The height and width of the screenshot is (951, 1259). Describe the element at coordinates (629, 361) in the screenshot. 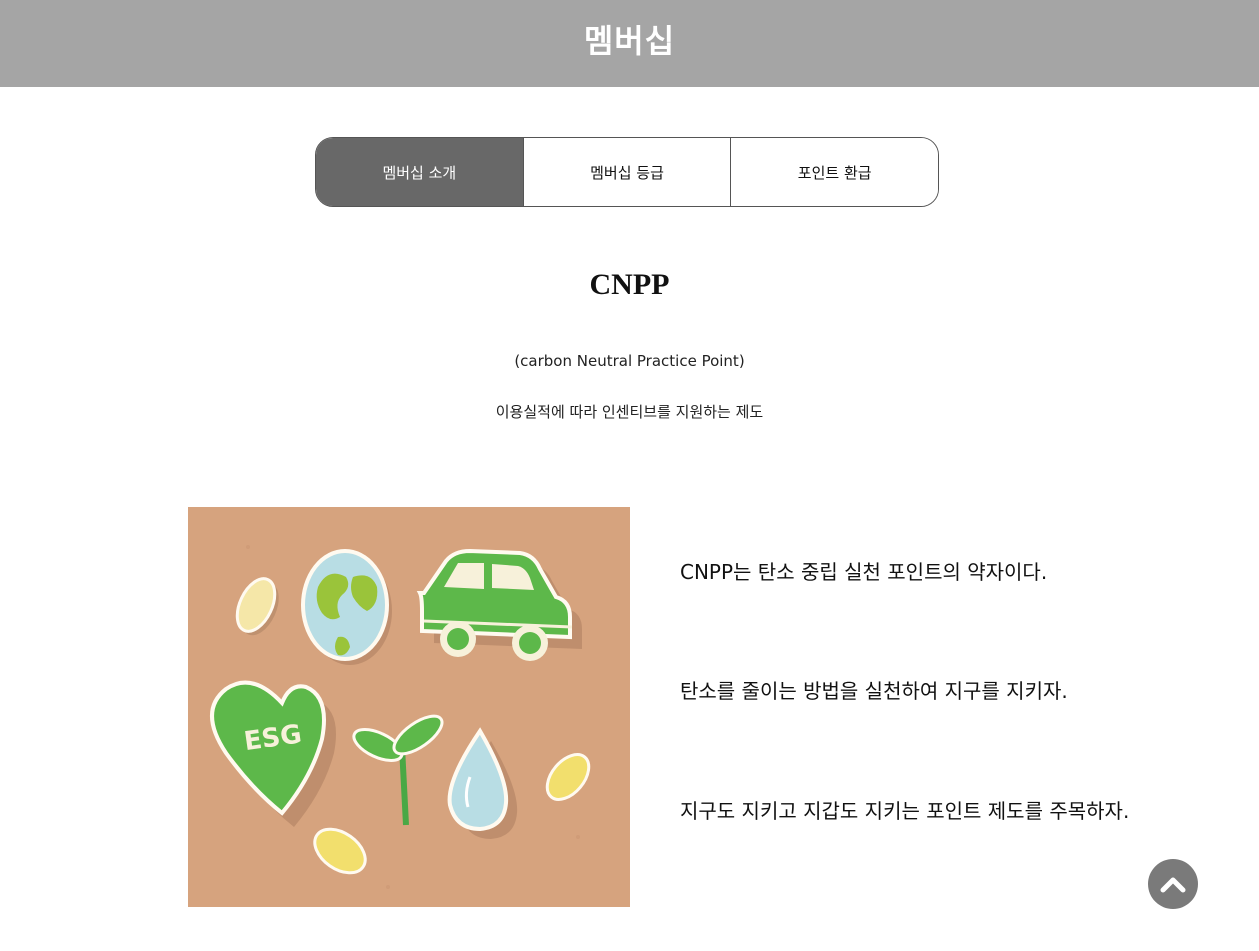

I see `section-subtitle: (carbon Neutral Practice Point)` at that location.